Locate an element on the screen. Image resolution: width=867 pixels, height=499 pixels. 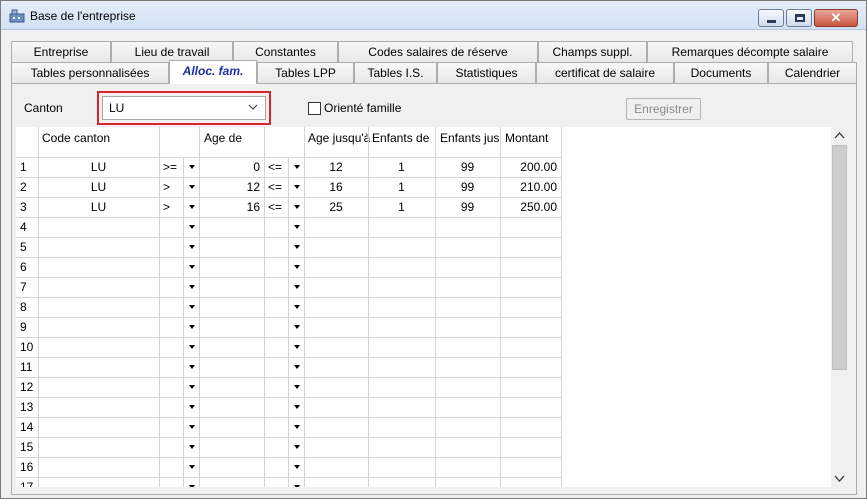
tab-constantes: Constantes is located at coordinates (285, 51).